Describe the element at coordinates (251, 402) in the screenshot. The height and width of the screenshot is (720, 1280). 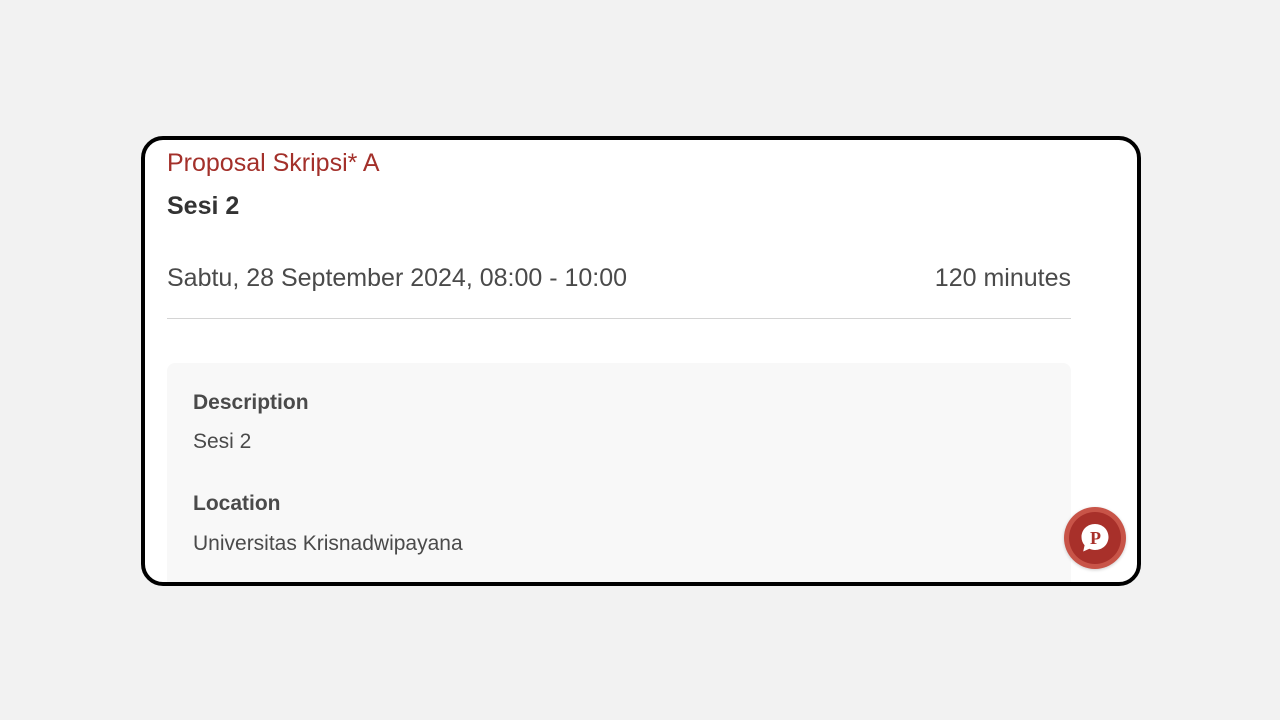
I see `description-label: Description` at that location.